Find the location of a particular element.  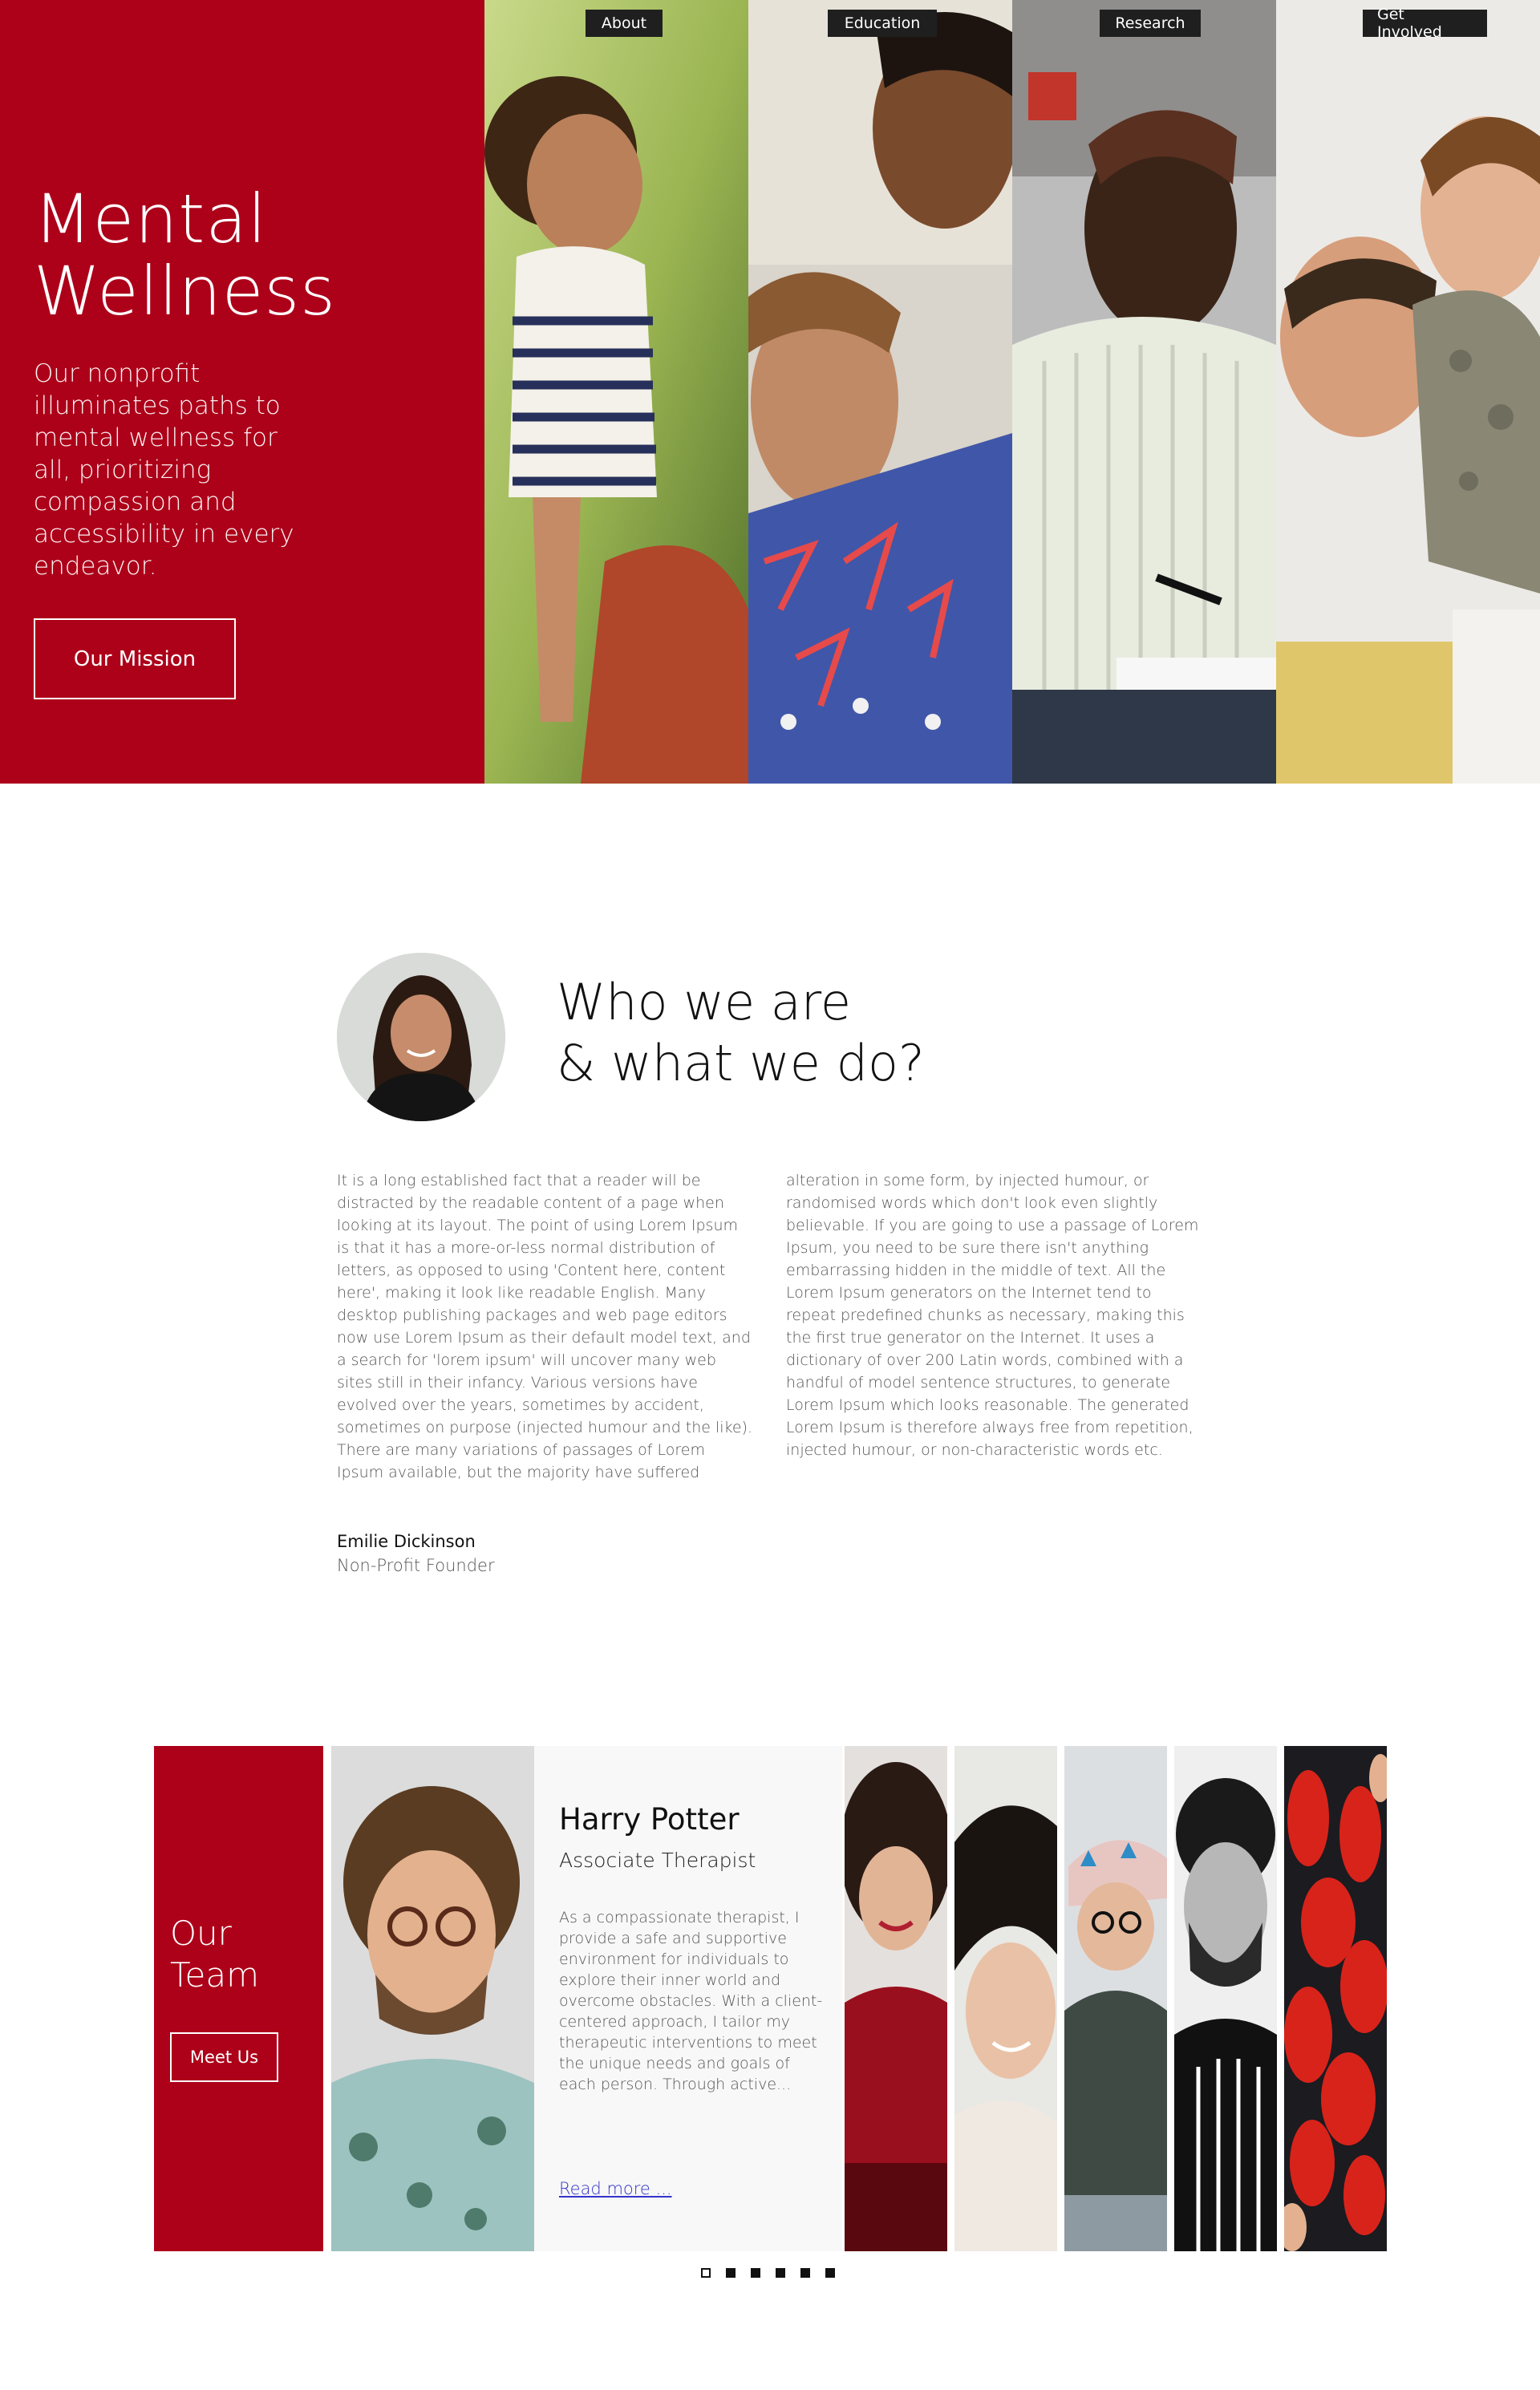

nav-research: Research is located at coordinates (1150, 23).